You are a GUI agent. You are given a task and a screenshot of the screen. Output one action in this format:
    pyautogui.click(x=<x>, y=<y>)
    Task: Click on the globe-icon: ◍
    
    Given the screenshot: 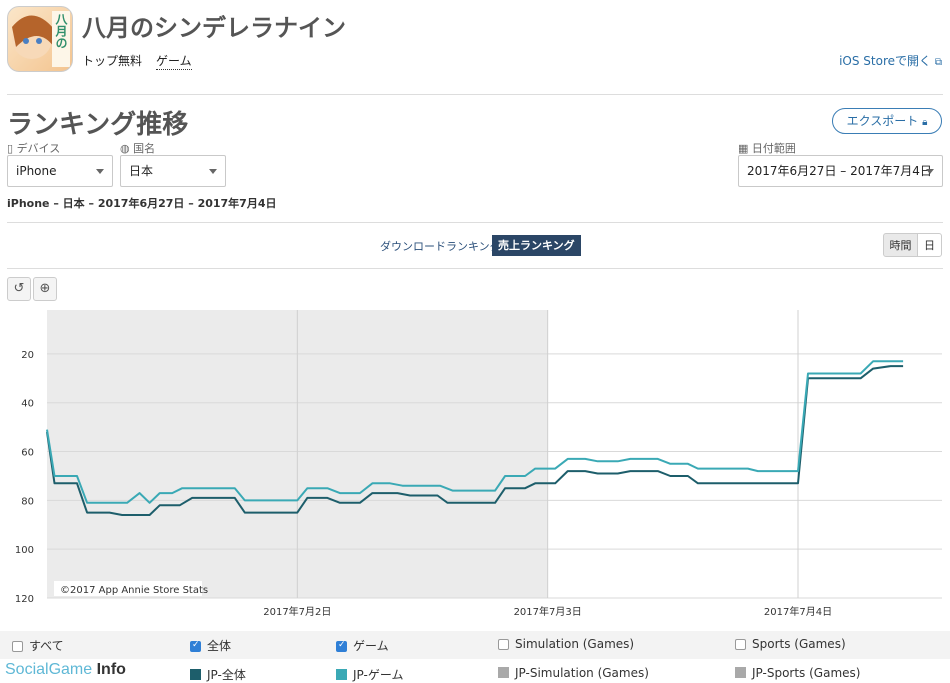 What is the action you would take?
    pyautogui.click(x=125, y=148)
    